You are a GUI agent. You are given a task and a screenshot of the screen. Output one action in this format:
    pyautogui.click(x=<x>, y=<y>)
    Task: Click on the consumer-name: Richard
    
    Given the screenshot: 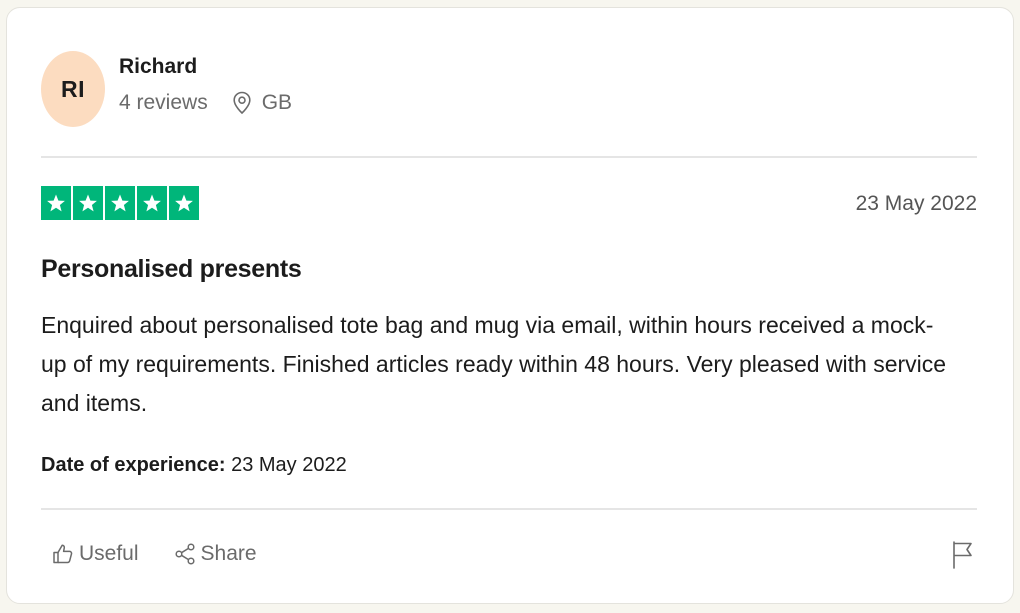 What is the action you would take?
    pyautogui.click(x=205, y=67)
    